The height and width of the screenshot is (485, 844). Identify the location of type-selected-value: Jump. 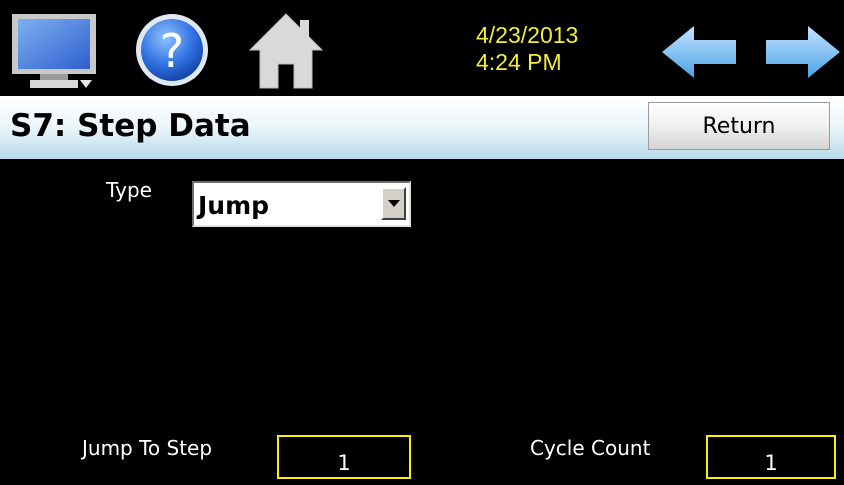
(234, 205).